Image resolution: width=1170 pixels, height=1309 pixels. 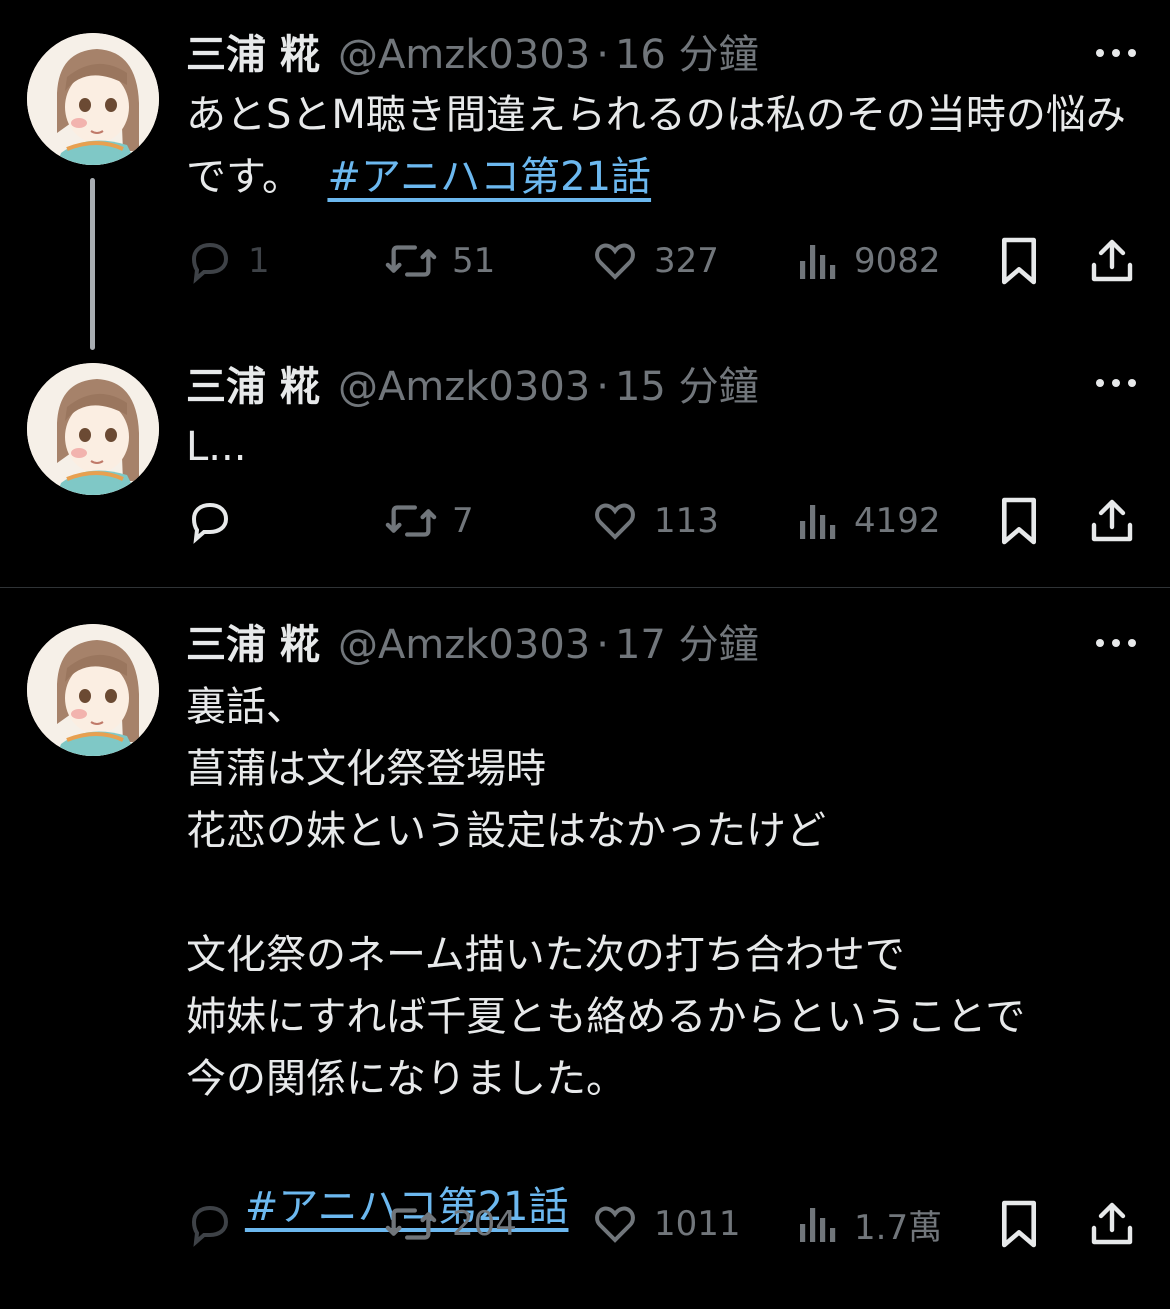 What do you see at coordinates (489, 177) in the screenshot?
I see `hashtag-link: #アニハコ第21話` at bounding box center [489, 177].